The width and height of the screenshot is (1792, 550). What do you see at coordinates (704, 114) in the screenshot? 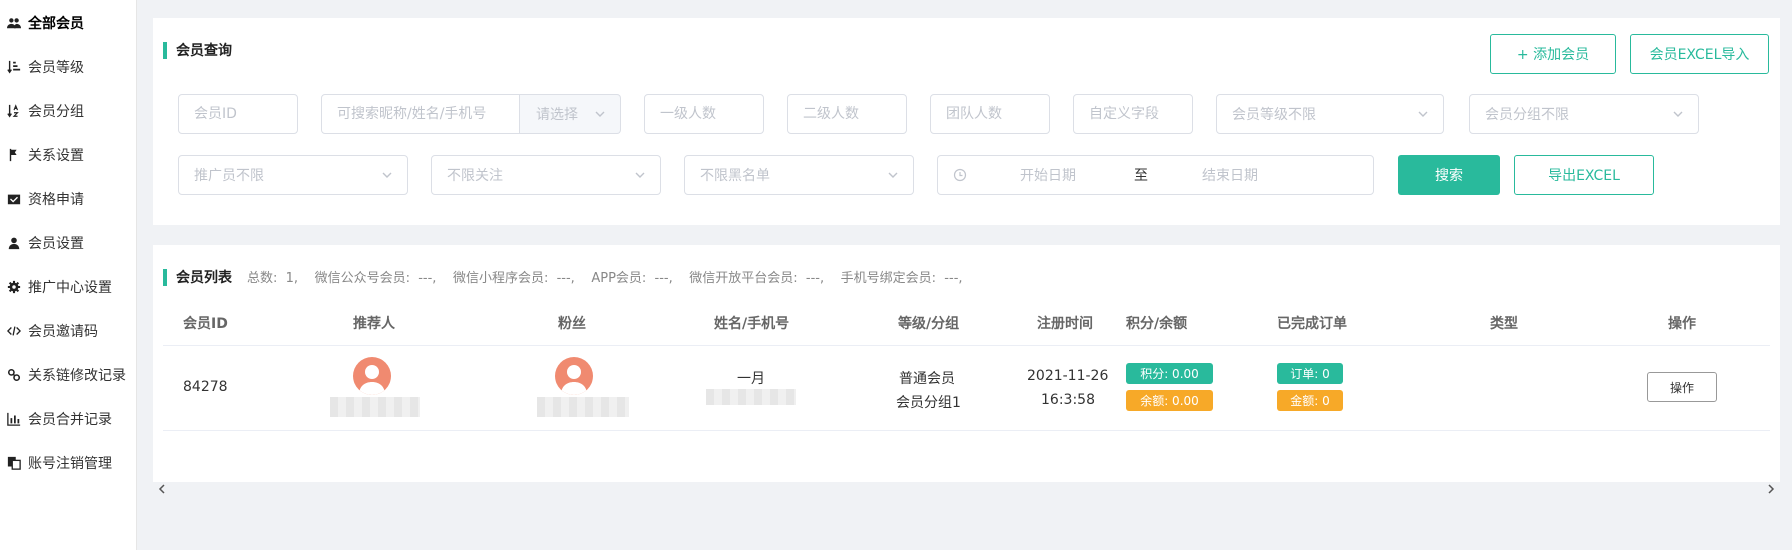
I see `level1-count-input` at bounding box center [704, 114].